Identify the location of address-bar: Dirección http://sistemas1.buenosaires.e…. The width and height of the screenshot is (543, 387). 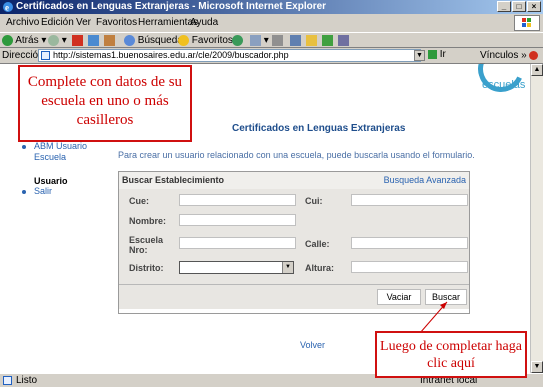
(271, 60).